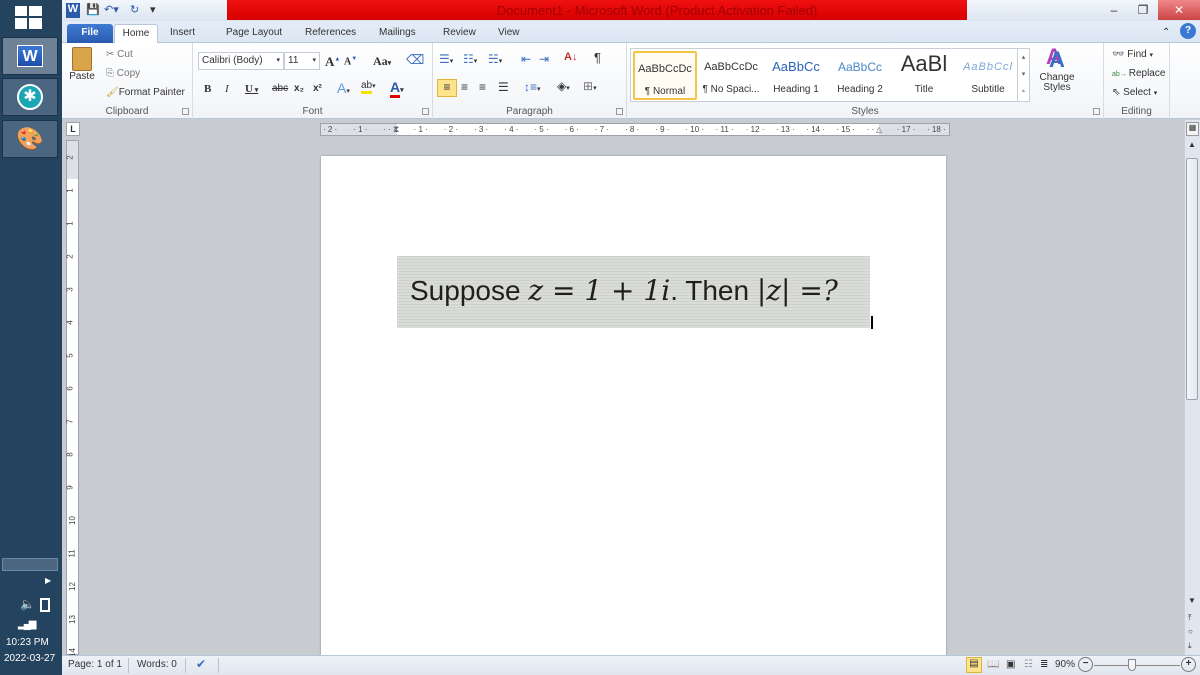 This screenshot has height=675, width=1200. Describe the element at coordinates (879, 129) in the screenshot. I see `right-indent-marker: △` at that location.